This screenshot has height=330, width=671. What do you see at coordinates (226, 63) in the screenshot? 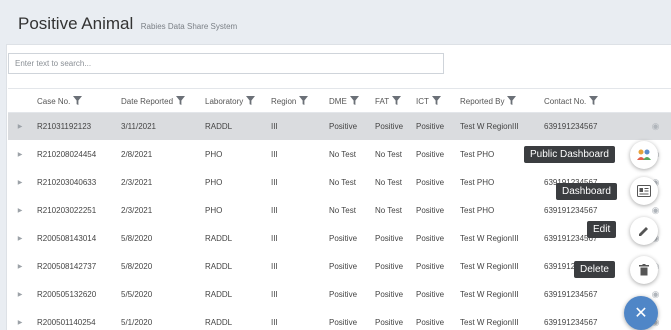
I see `search-input` at bounding box center [226, 63].